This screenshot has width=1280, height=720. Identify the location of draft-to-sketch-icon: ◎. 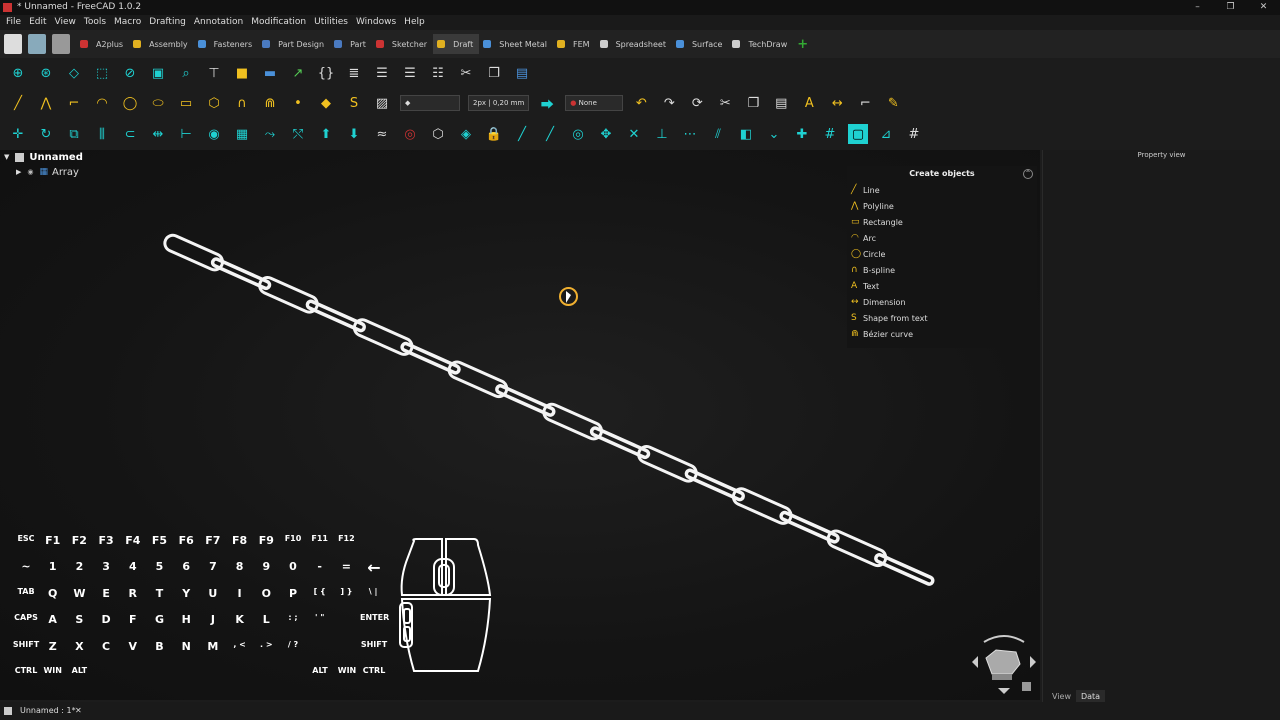
(410, 134).